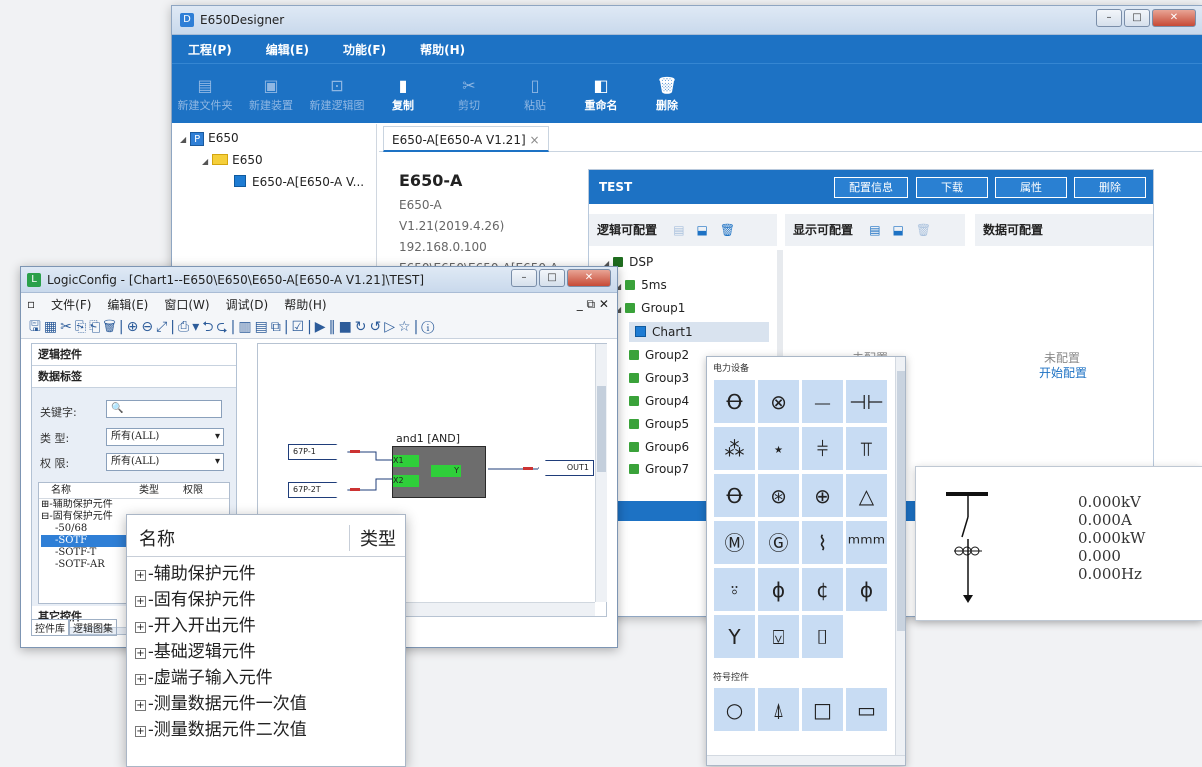  I want to click on menu-function: 功能(F), so click(365, 49).